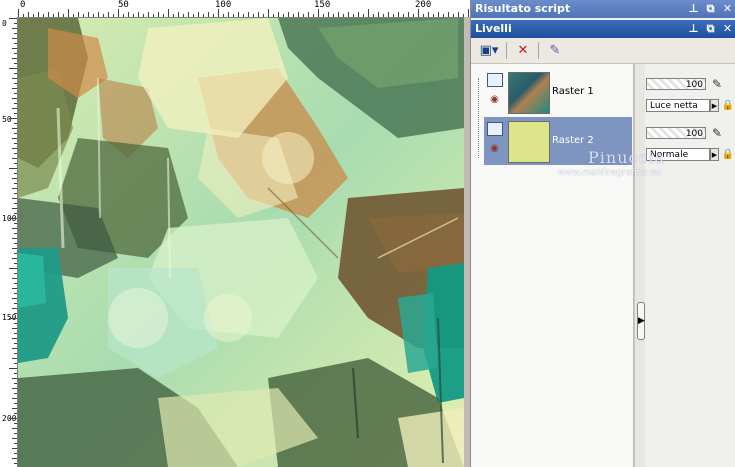  Describe the element at coordinates (506, 50) in the screenshot. I see `toolbar-separator` at that location.